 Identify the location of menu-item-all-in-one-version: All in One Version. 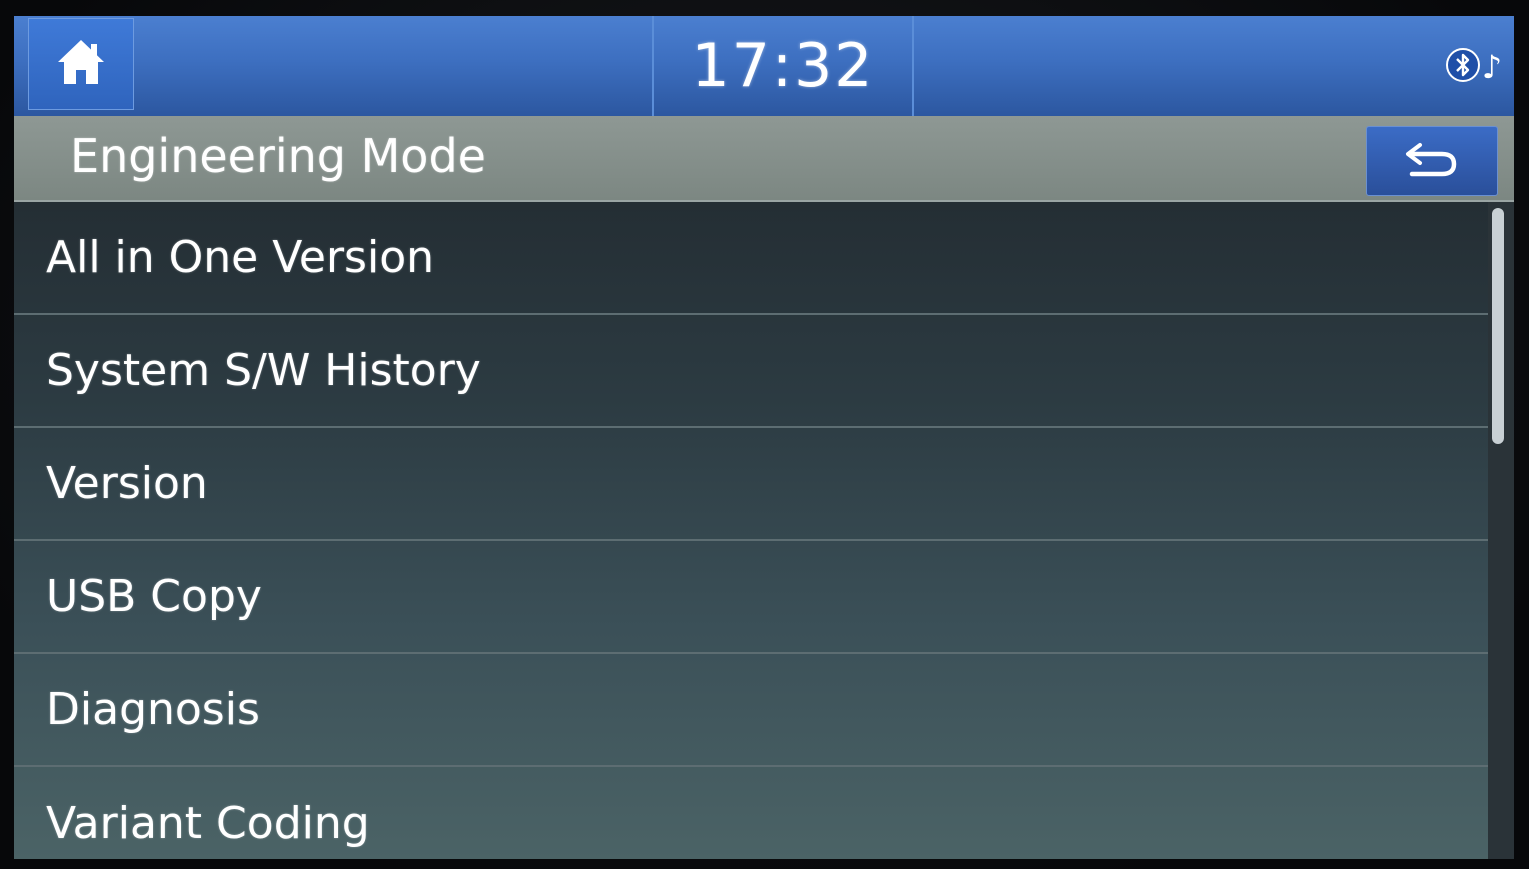
(751, 258).